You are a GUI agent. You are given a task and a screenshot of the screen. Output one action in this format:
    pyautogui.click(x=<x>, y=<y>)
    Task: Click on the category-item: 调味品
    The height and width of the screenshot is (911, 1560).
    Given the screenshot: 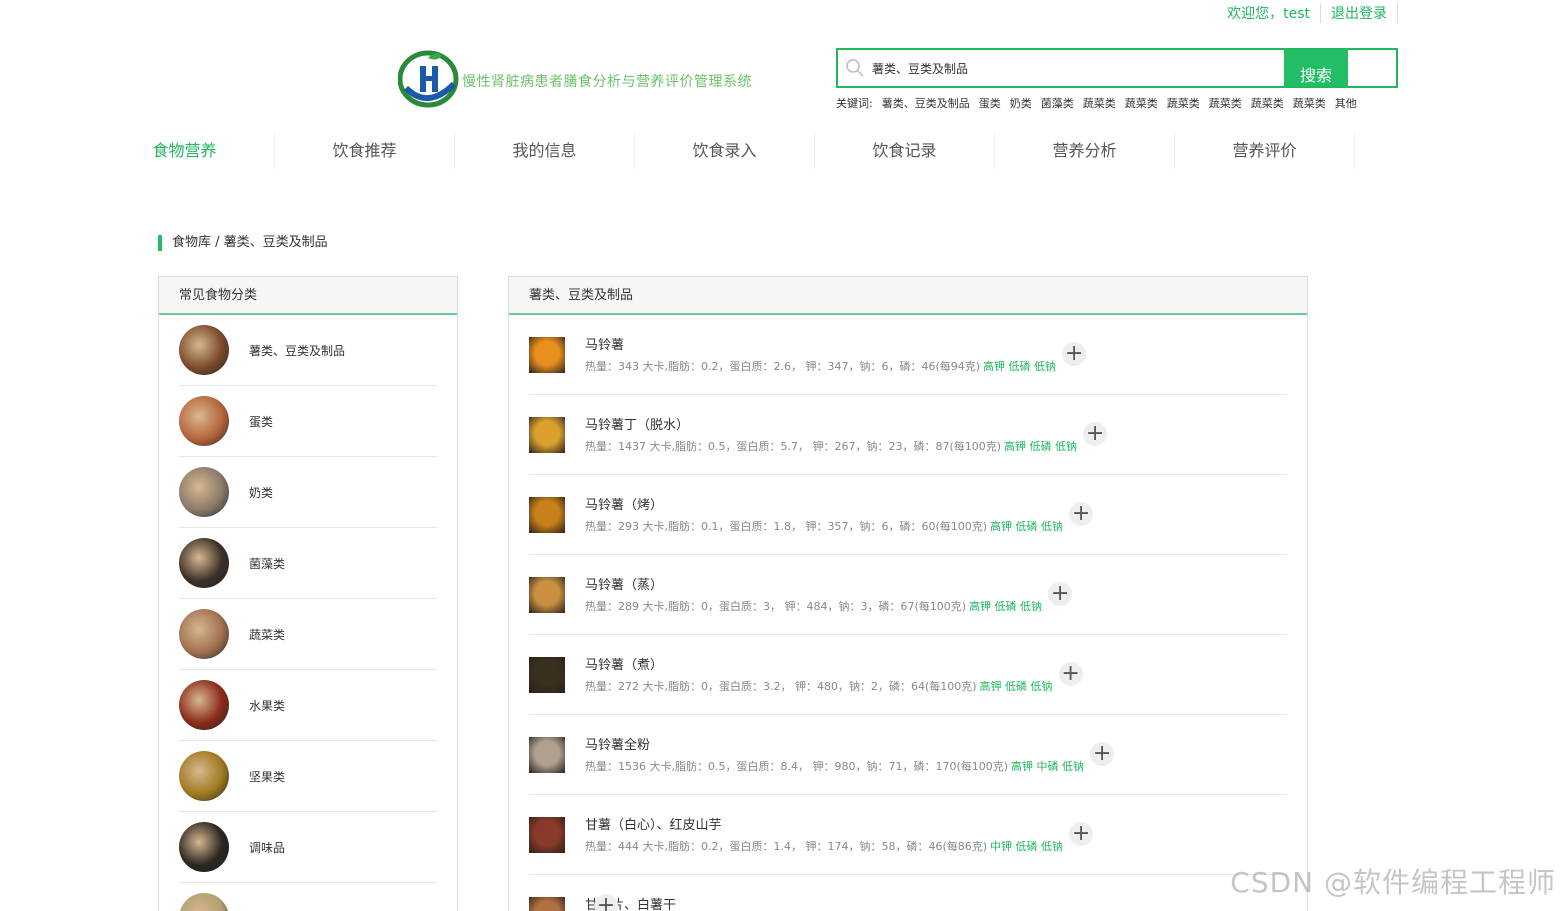 What is the action you would take?
    pyautogui.click(x=308, y=847)
    